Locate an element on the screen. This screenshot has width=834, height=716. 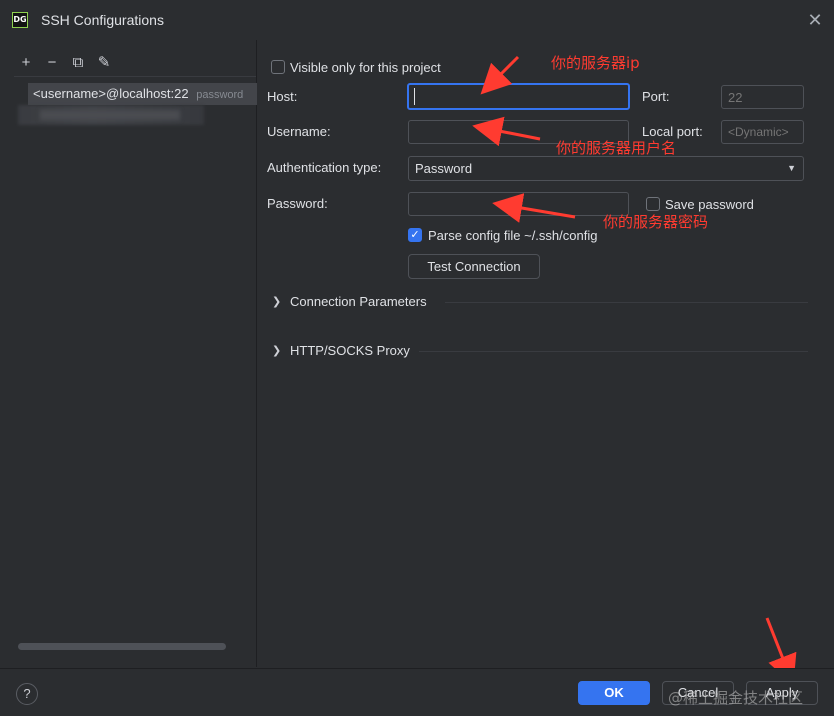
password-input is located at coordinates (518, 204).